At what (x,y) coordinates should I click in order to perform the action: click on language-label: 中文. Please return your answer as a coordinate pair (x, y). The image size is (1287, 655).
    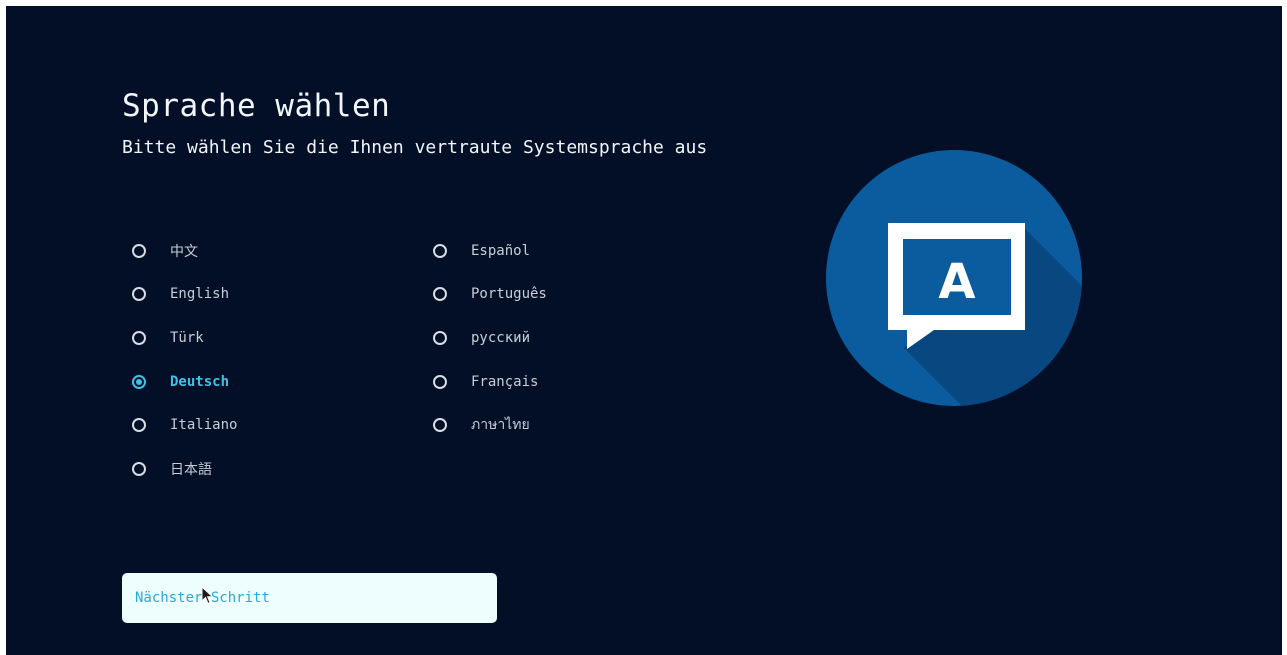
    Looking at the image, I should click on (184, 251).